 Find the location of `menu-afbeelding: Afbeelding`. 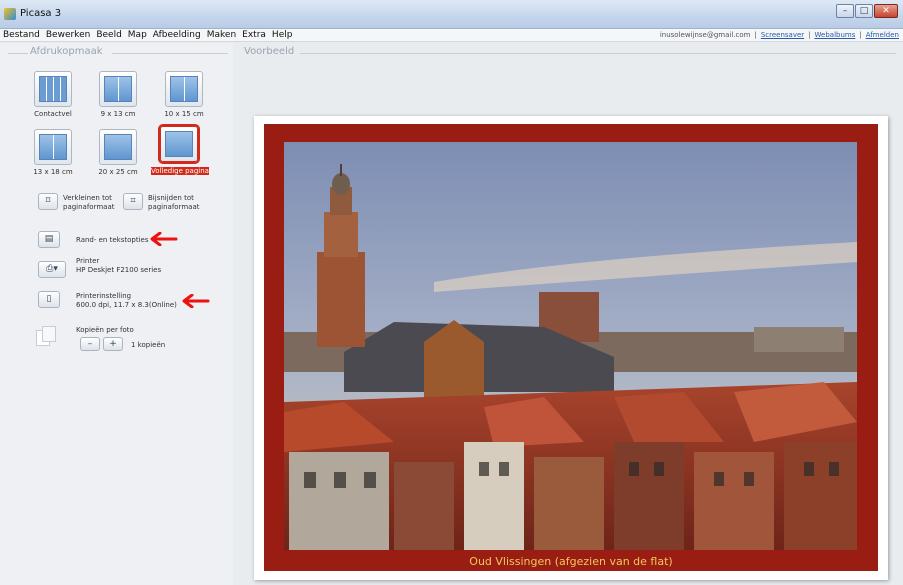

menu-afbeelding: Afbeelding is located at coordinates (177, 35).